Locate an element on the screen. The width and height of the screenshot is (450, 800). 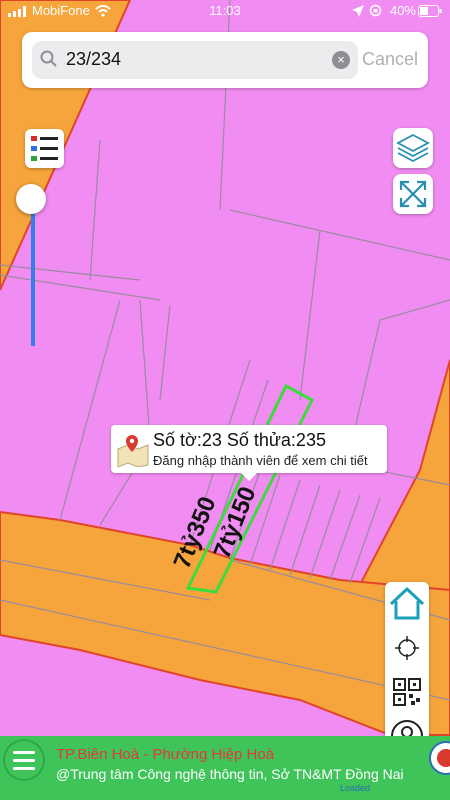
clock: 11:03 is located at coordinates (225, 10).